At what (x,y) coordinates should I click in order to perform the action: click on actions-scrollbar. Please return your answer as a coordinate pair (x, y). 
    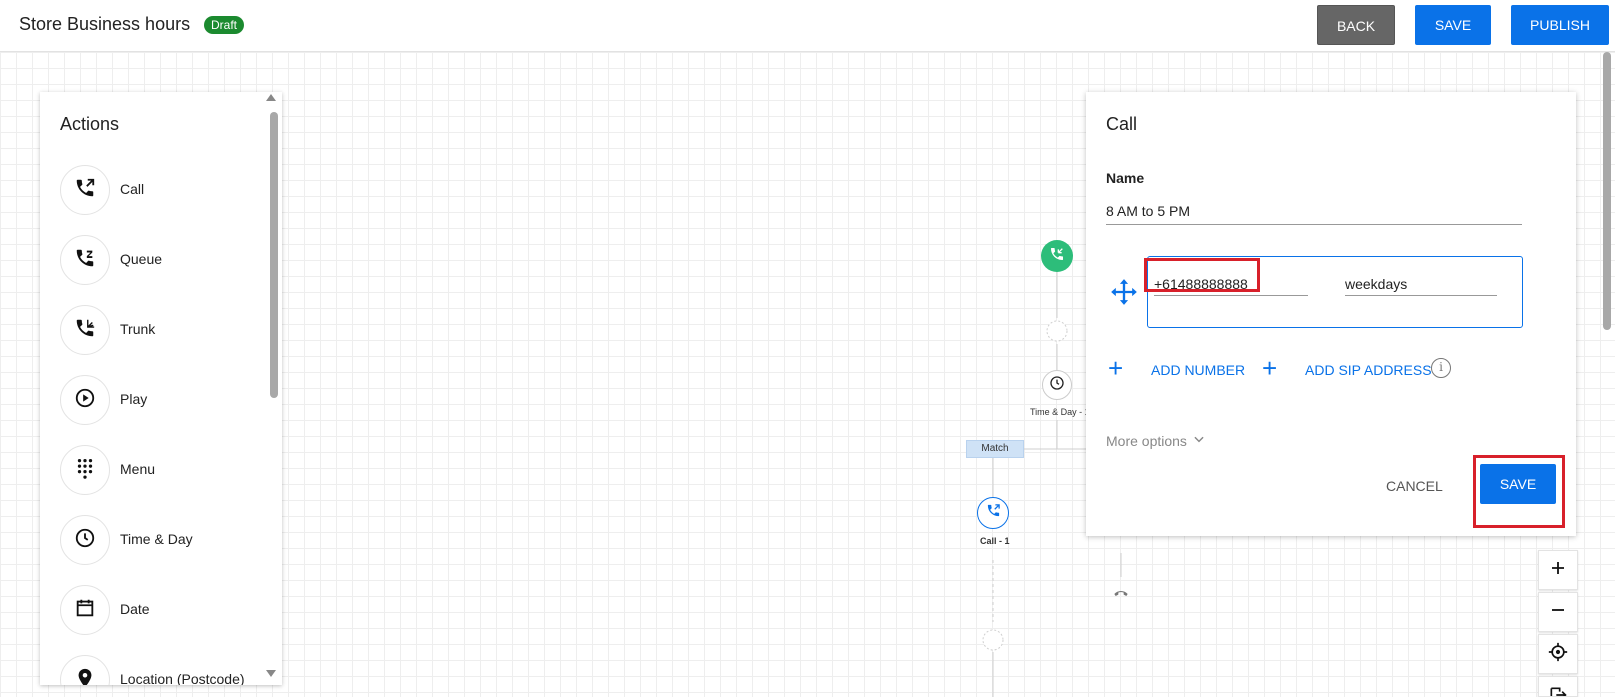
    Looking at the image, I should click on (274, 255).